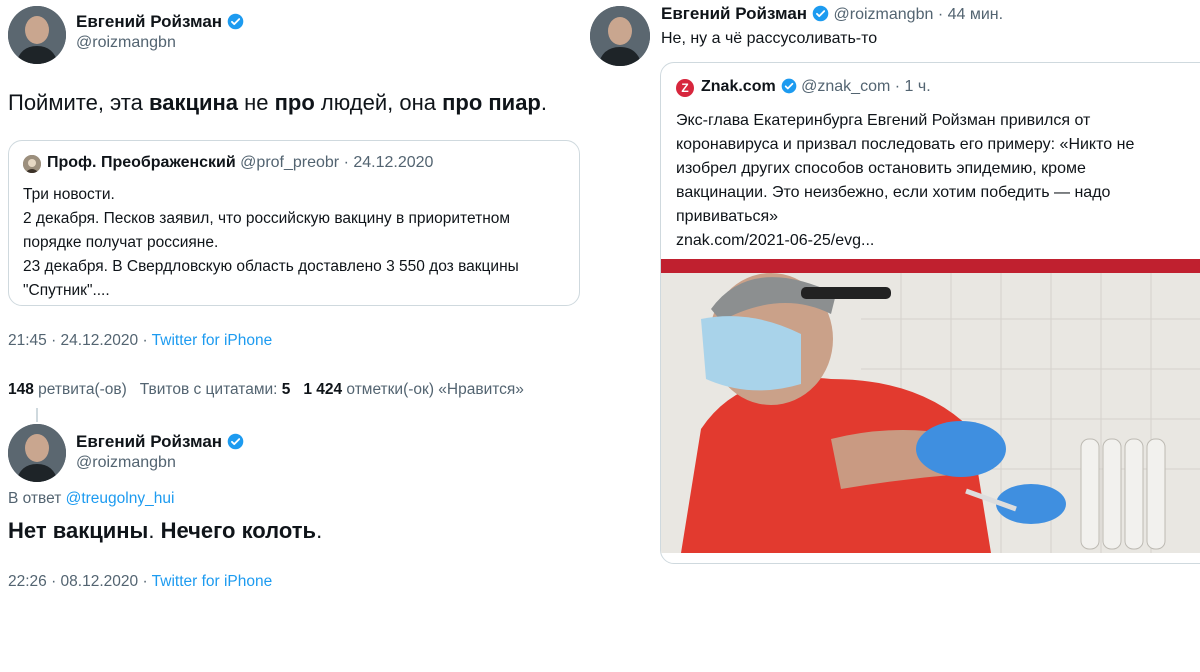 The width and height of the screenshot is (1200, 672). Describe the element at coordinates (919, 14) in the screenshot. I see `author-handle: @roizmangbn · 44 мин.` at that location.